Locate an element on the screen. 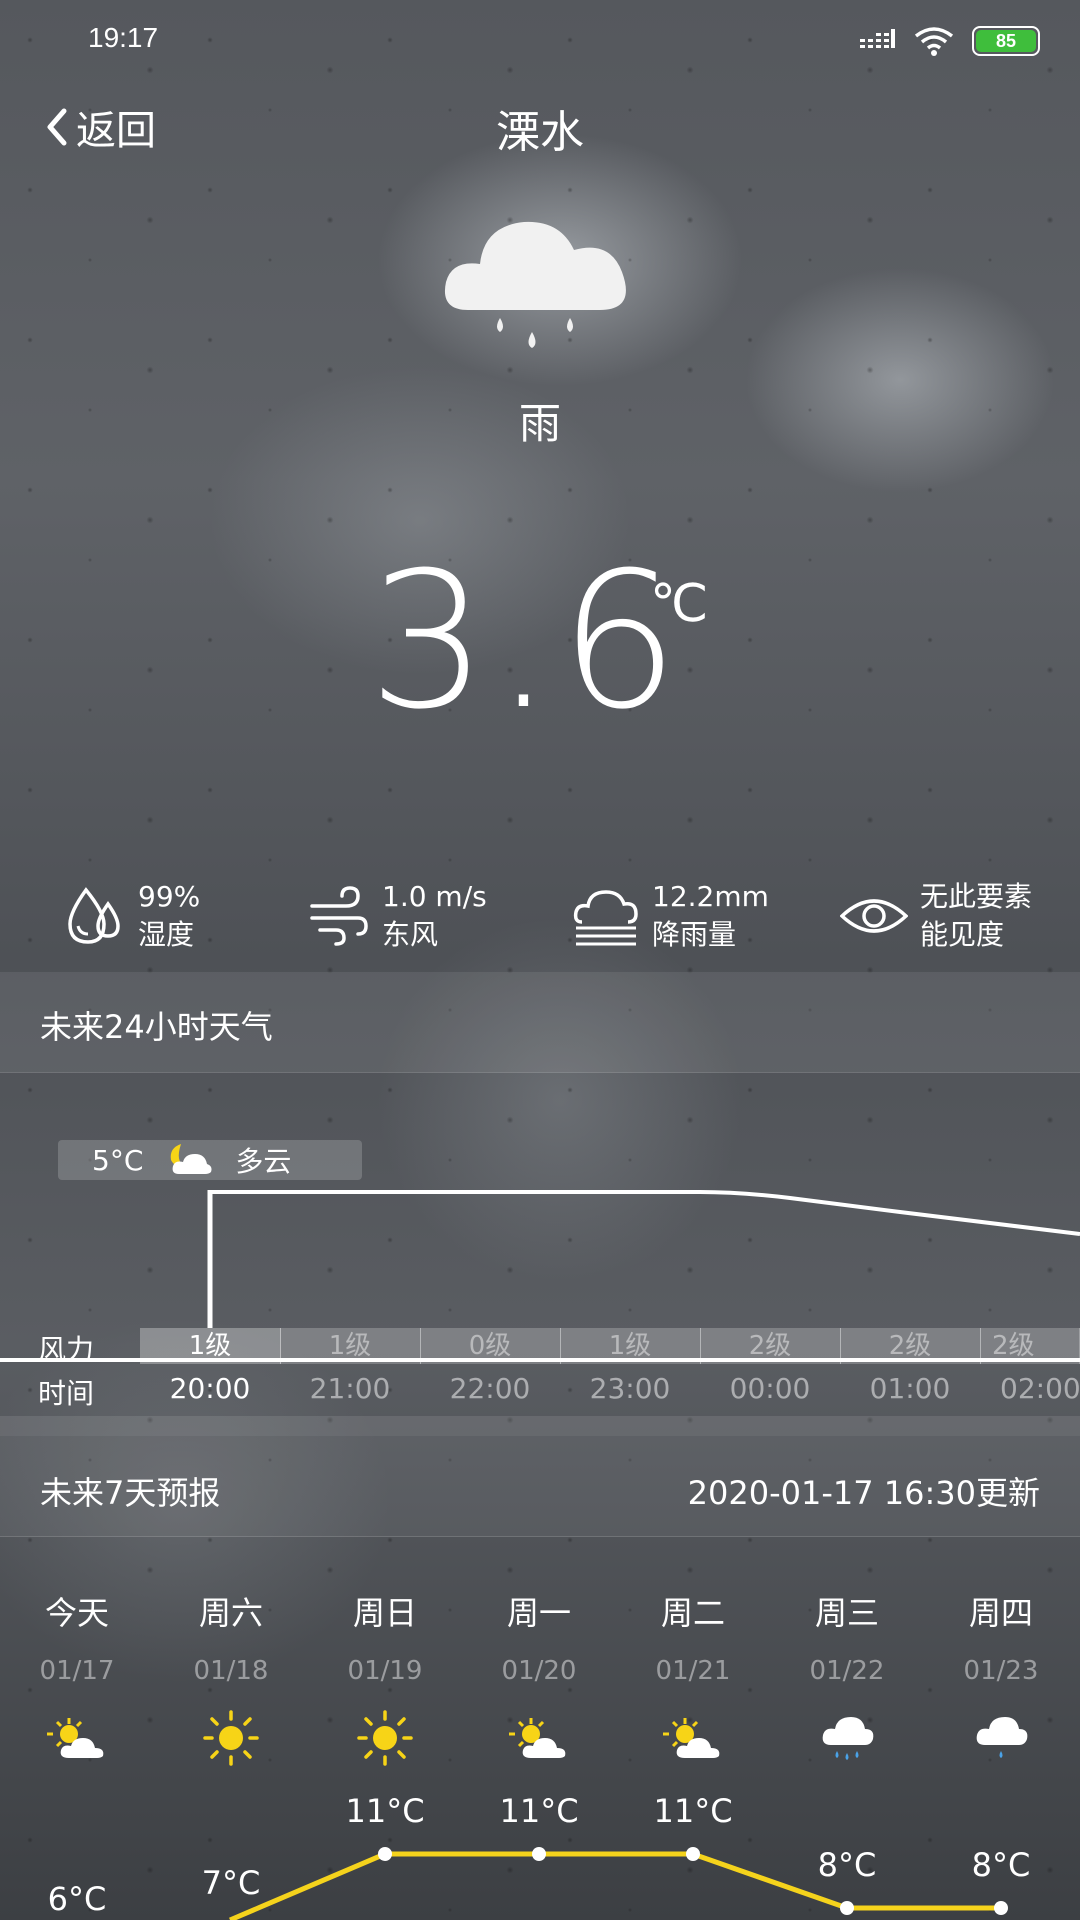 This screenshot has width=1080, height=1920. daily-high-line is located at coordinates (615, 1885).